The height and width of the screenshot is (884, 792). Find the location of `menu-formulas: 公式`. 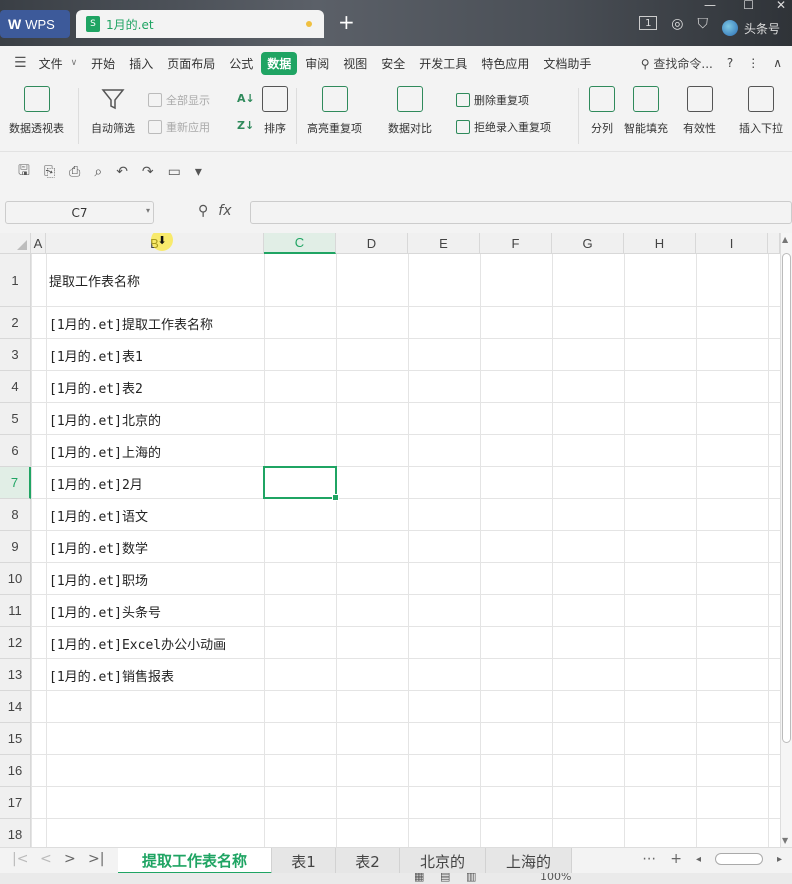

menu-formulas: 公式 is located at coordinates (241, 63).